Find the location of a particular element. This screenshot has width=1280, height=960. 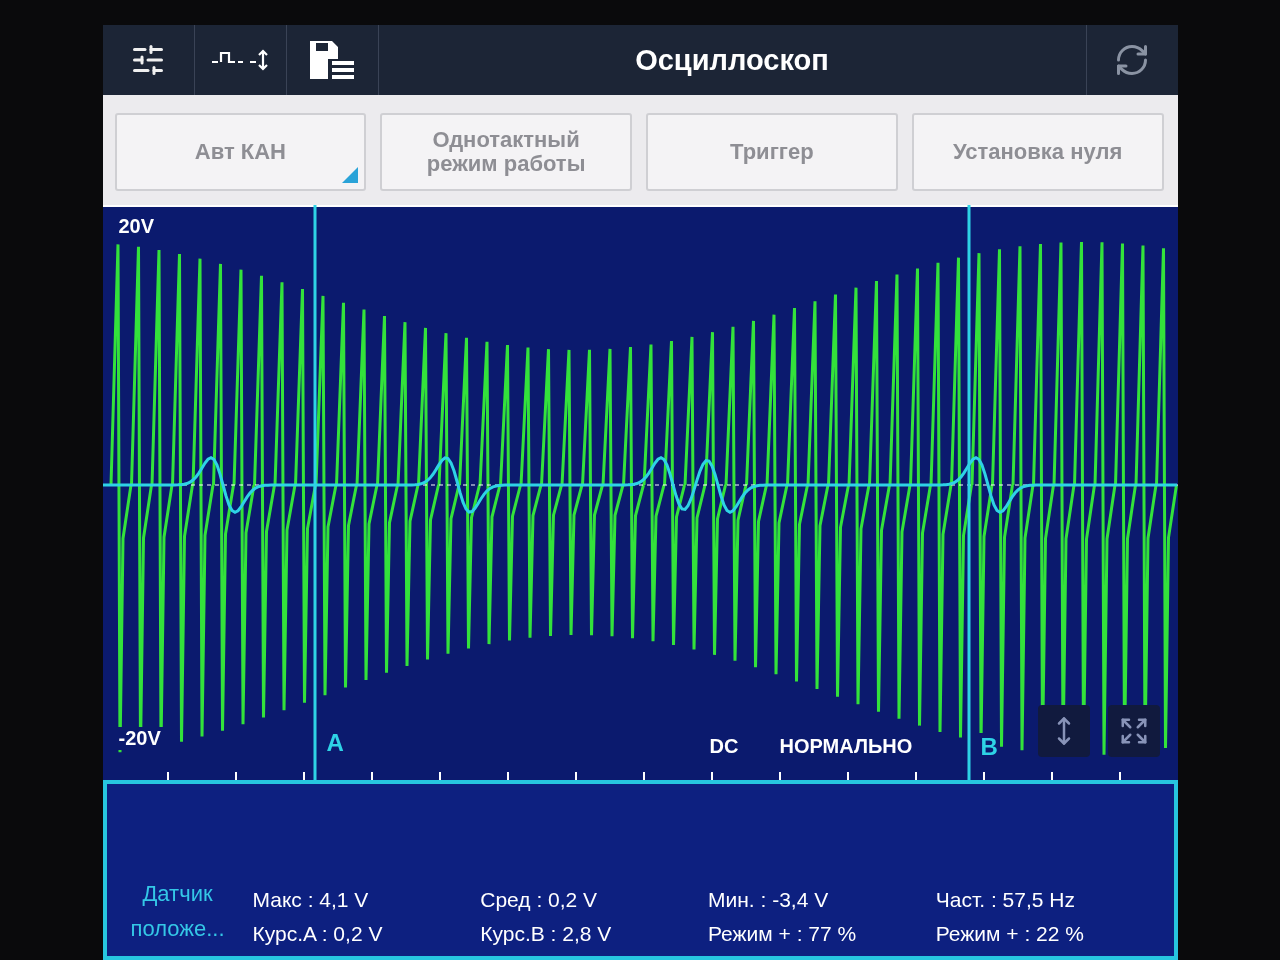

screen-title: Осциллоскоп is located at coordinates (732, 60).